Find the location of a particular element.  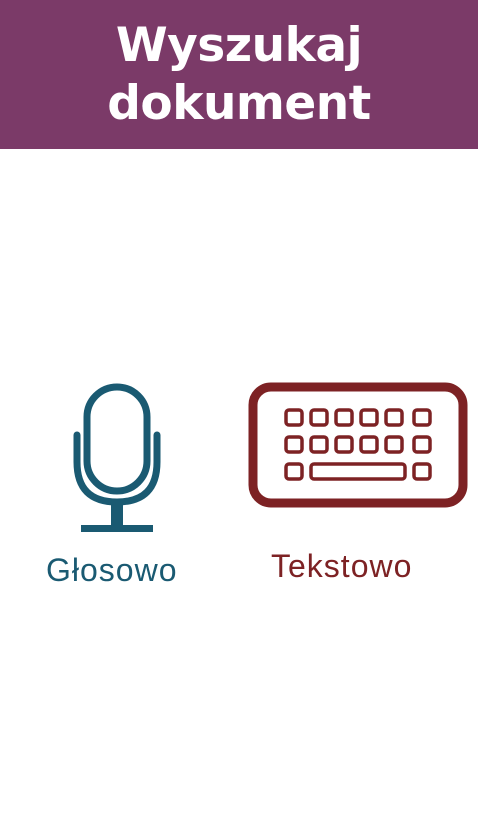

text-search-label: Tekstowo is located at coordinates (342, 566).